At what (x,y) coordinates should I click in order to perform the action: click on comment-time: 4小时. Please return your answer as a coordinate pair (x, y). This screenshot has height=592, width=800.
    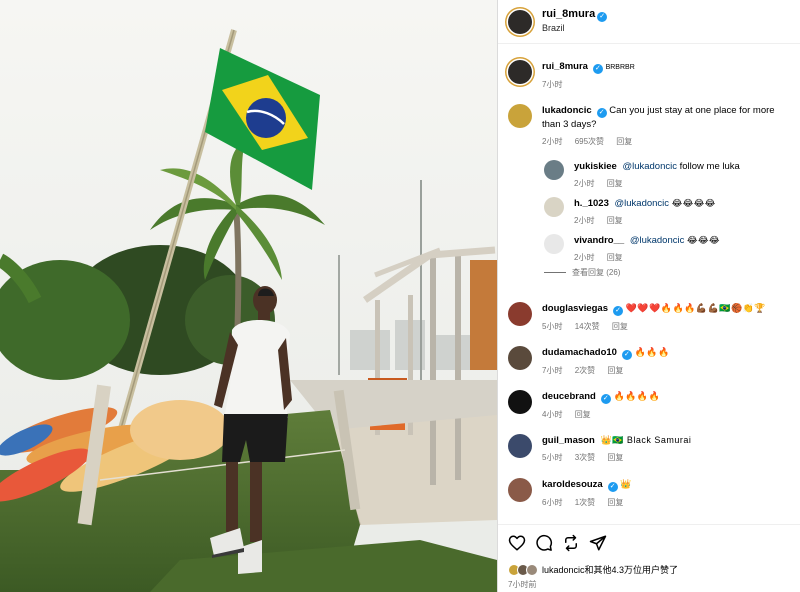
    Looking at the image, I should click on (552, 414).